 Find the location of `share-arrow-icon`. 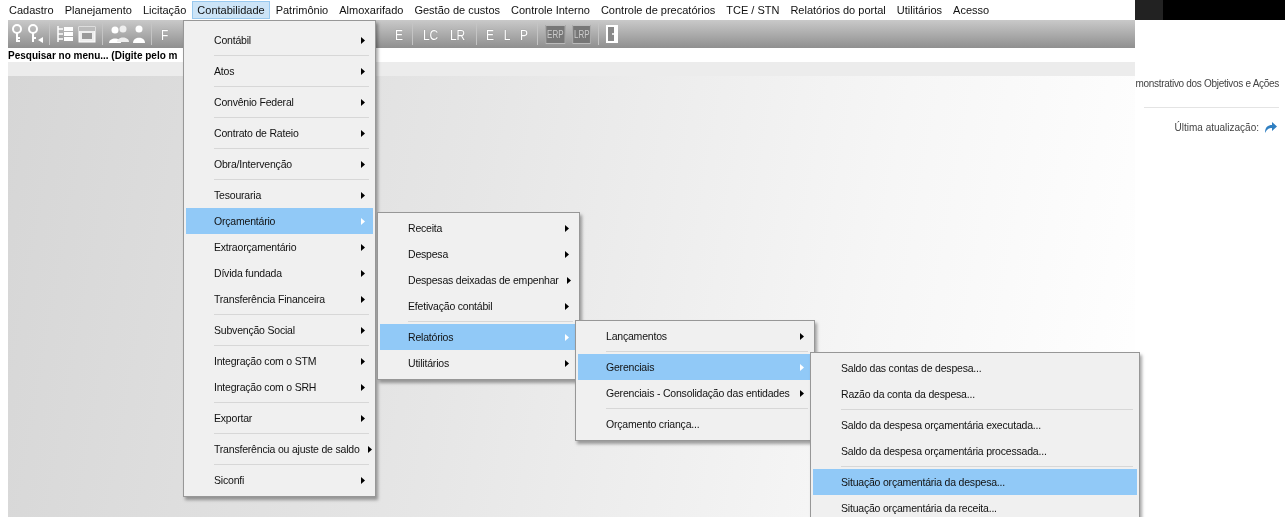

share-arrow-icon is located at coordinates (1270, 127).